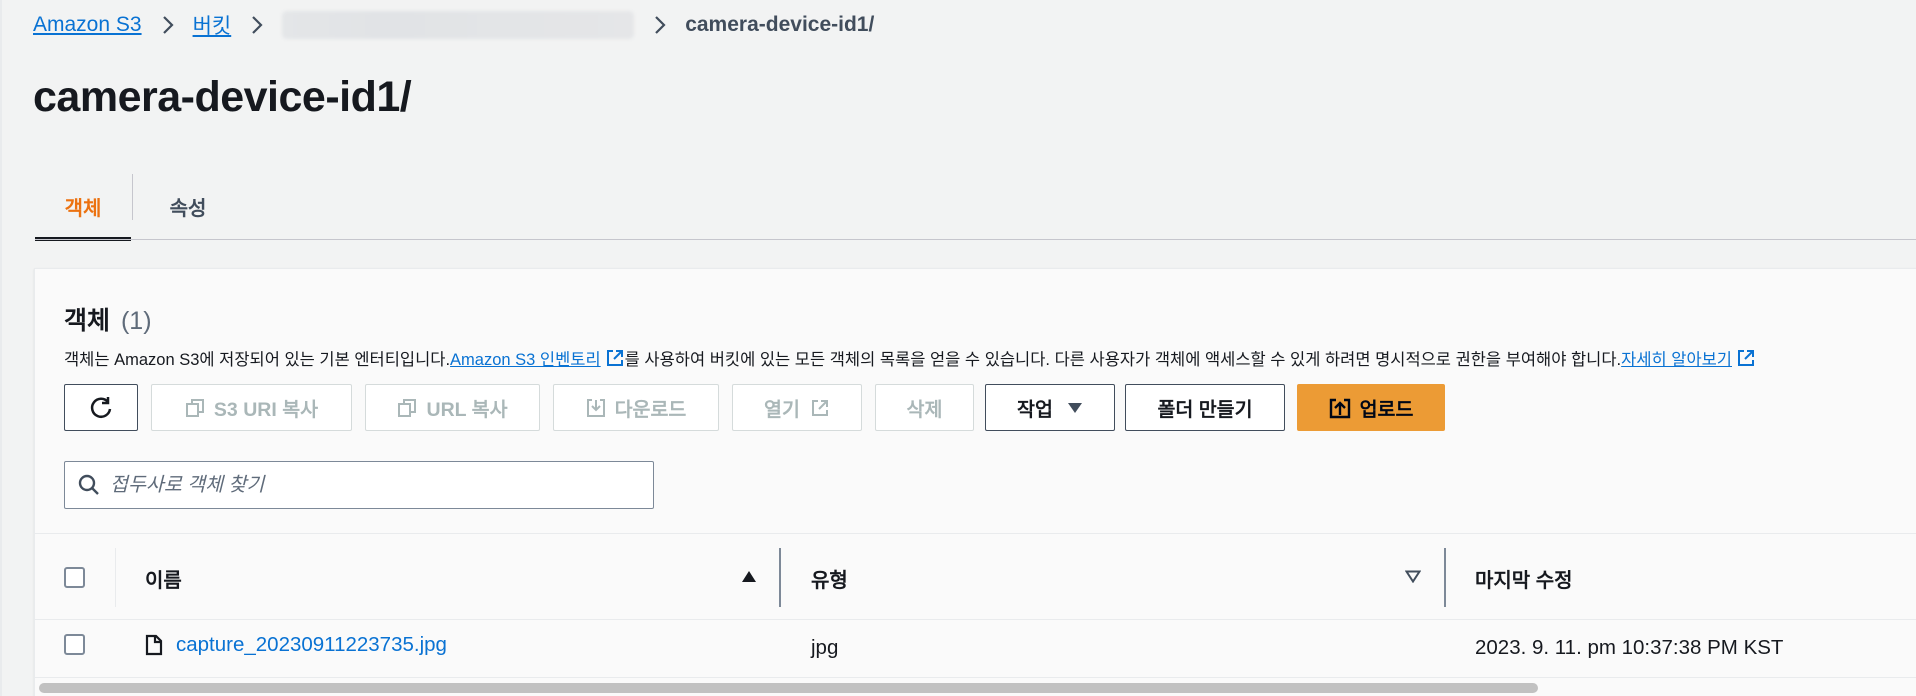 The image size is (1916, 696). I want to click on row-checkbox, so click(74, 644).